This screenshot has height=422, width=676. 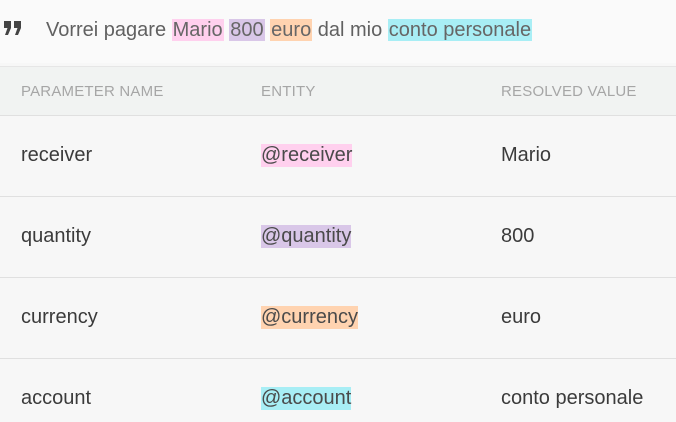 What do you see at coordinates (307, 155) in the screenshot?
I see `entity-tag: @receiver` at bounding box center [307, 155].